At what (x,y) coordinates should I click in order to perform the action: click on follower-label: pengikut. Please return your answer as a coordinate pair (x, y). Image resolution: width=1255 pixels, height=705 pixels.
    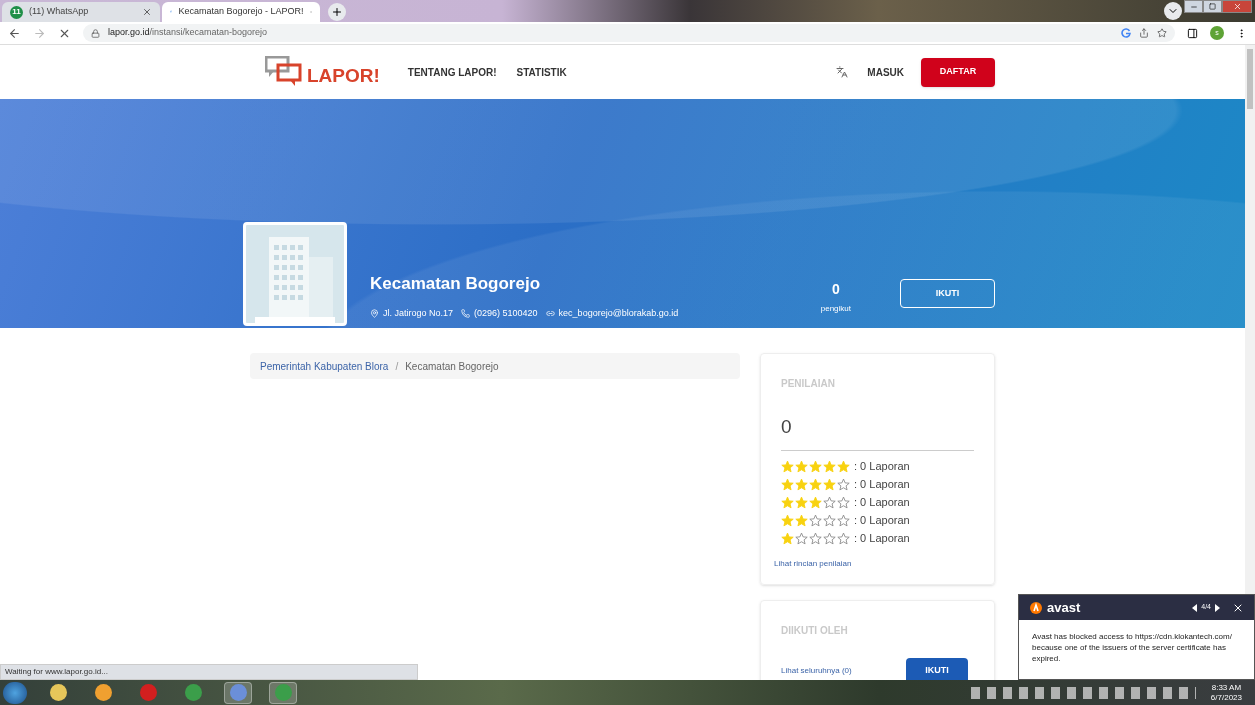
    Looking at the image, I should click on (835, 309).